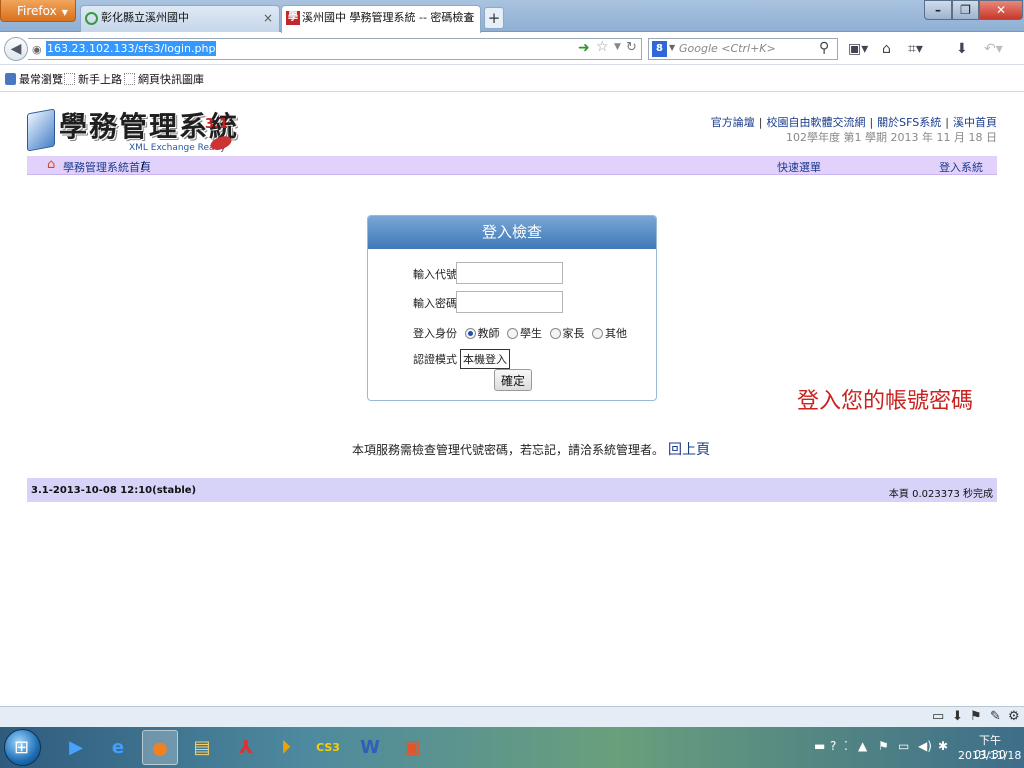  I want to click on firefox-menu-button: Firefox ▼, so click(38, 11).